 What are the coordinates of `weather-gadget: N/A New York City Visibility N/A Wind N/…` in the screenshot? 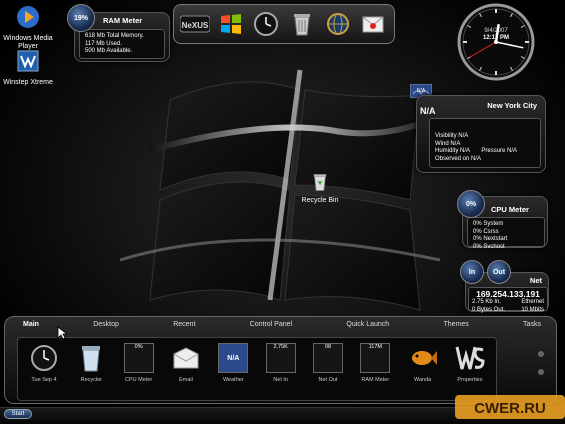 It's located at (481, 134).